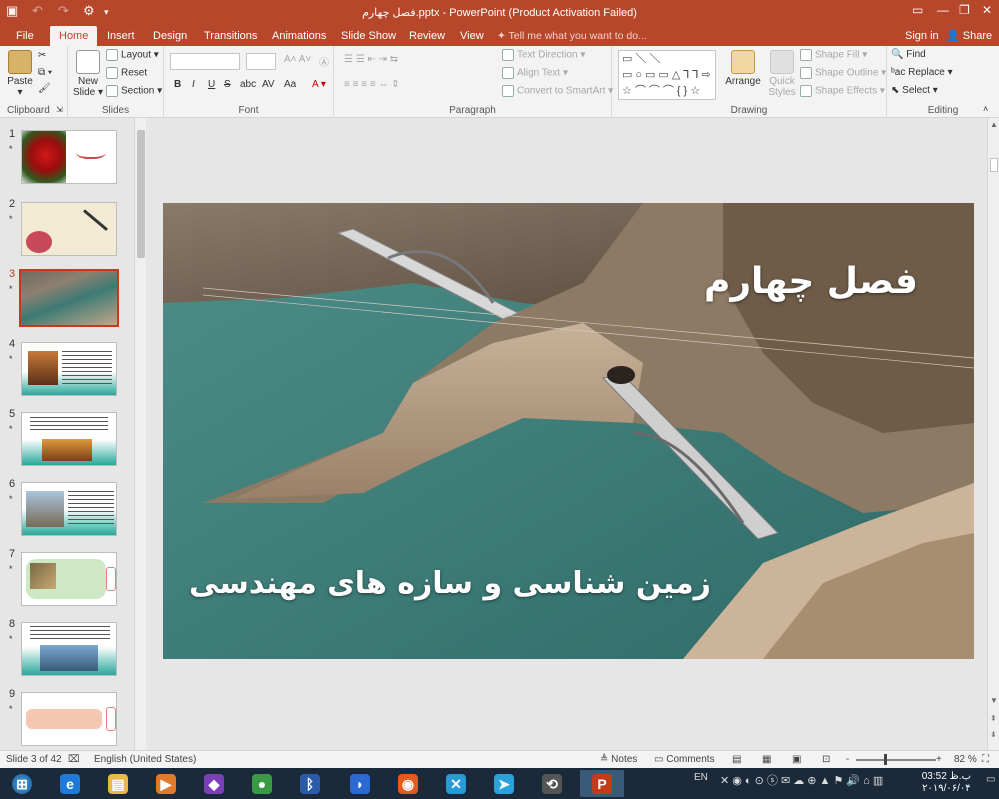 The image size is (999, 799). What do you see at coordinates (922, 72) in the screenshot?
I see `replace-button: ᵇac Replace ▾` at bounding box center [922, 72].